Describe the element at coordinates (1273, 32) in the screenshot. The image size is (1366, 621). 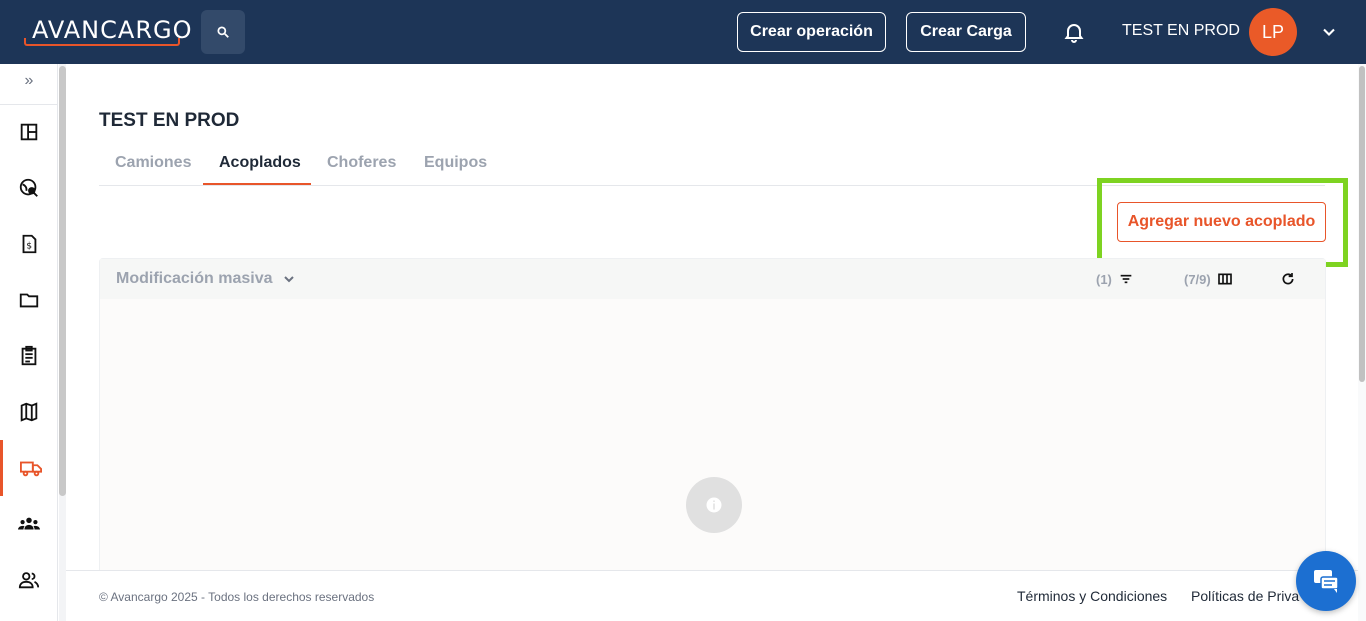
I see `avatar: LP` at that location.